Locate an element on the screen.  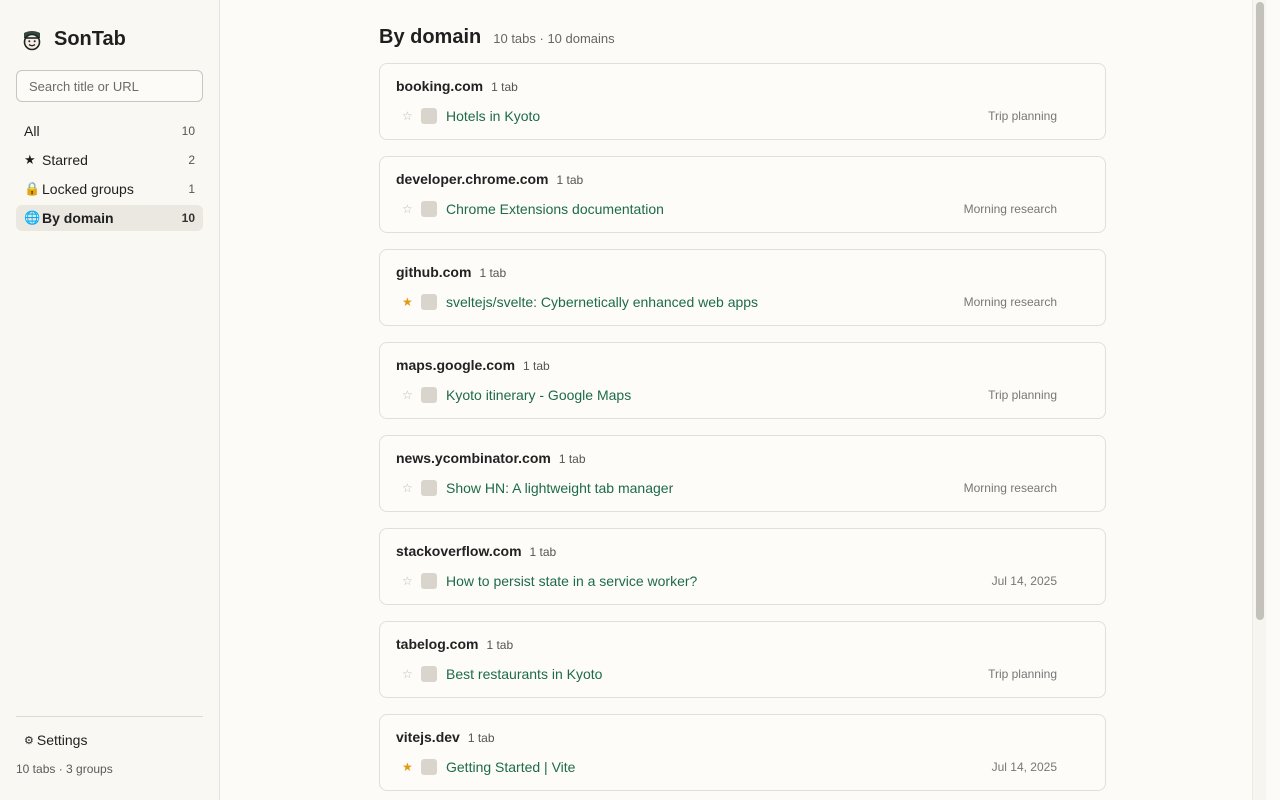
brand: SonTab is located at coordinates (74, 39).